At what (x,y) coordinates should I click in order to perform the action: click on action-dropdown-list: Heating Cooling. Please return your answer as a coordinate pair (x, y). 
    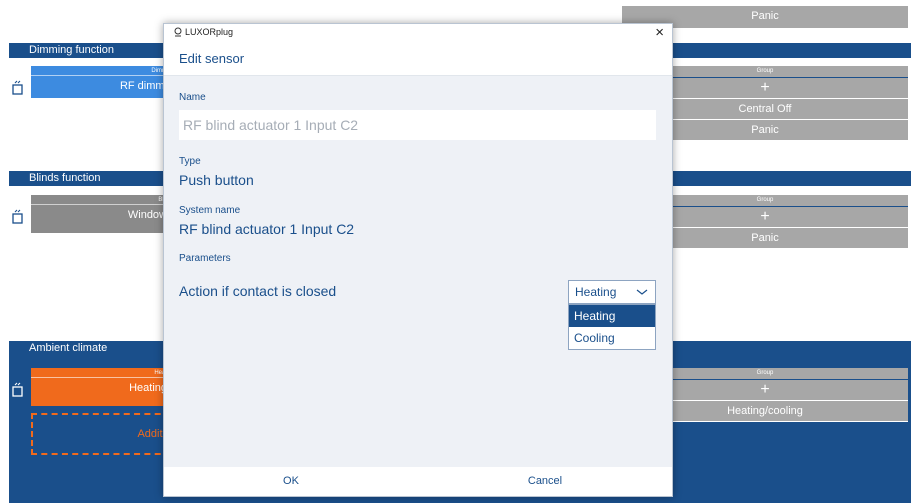
    Looking at the image, I should click on (612, 327).